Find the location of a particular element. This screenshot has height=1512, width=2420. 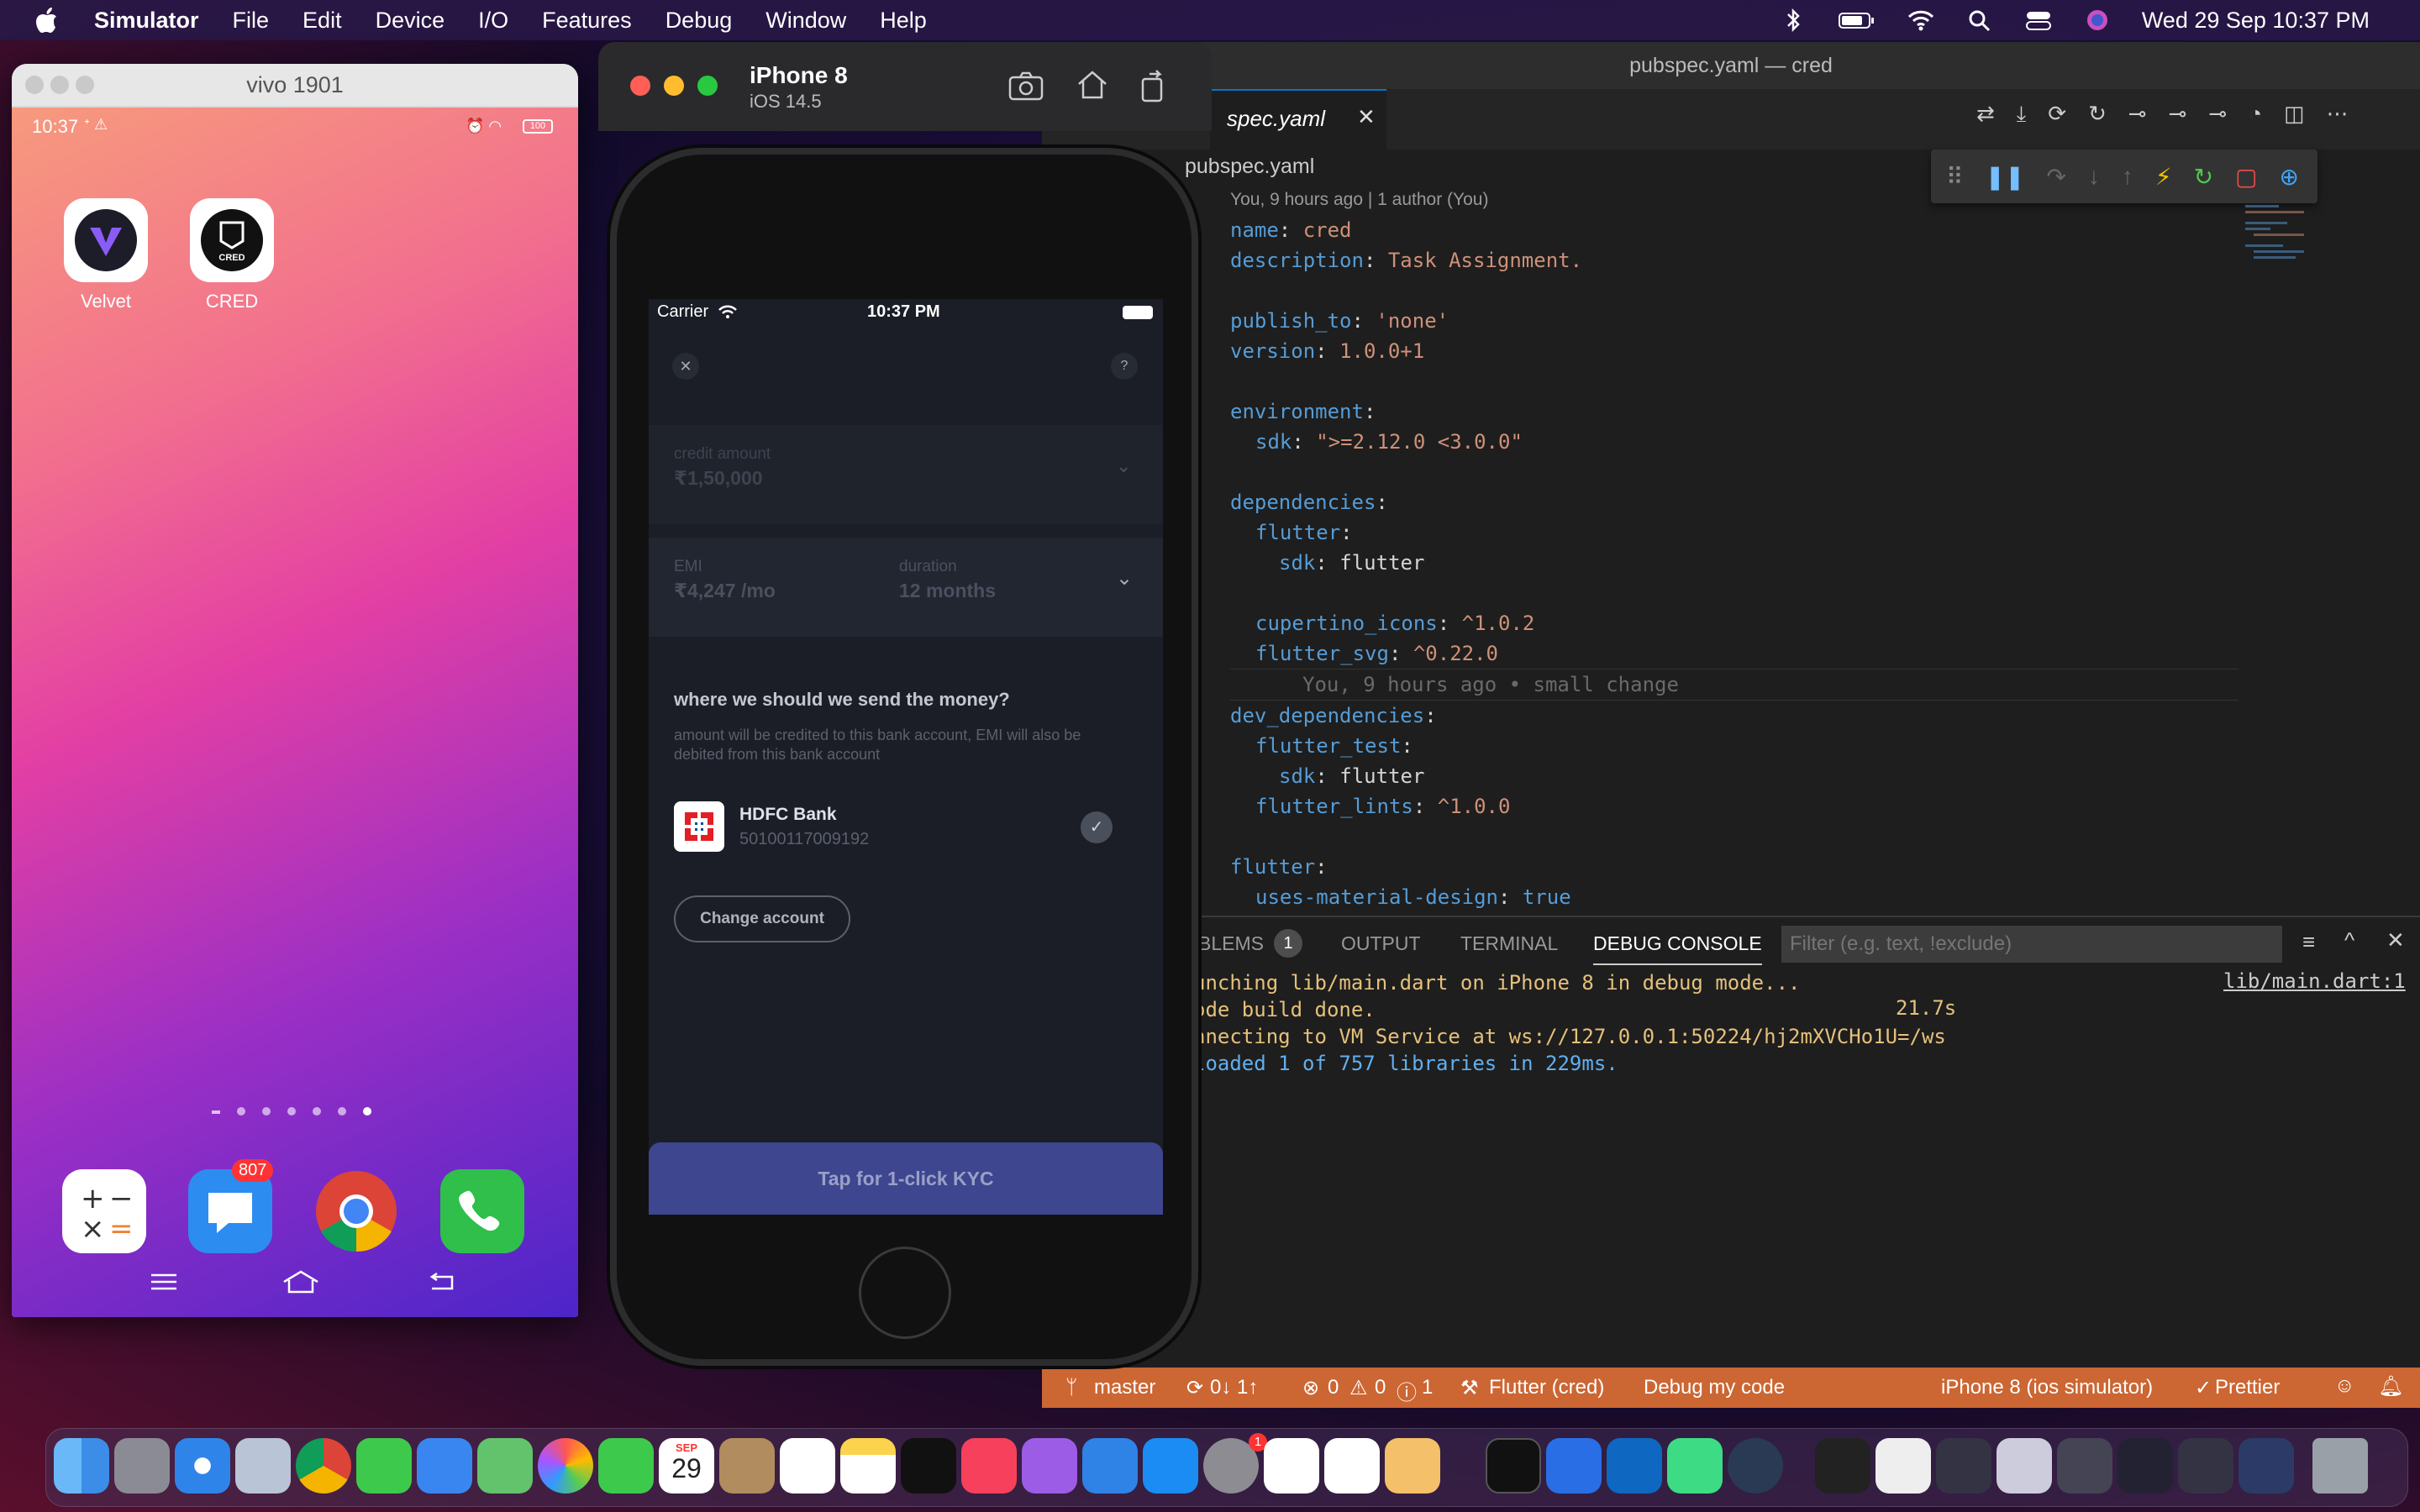

git-branch: master is located at coordinates (1124, 1387).